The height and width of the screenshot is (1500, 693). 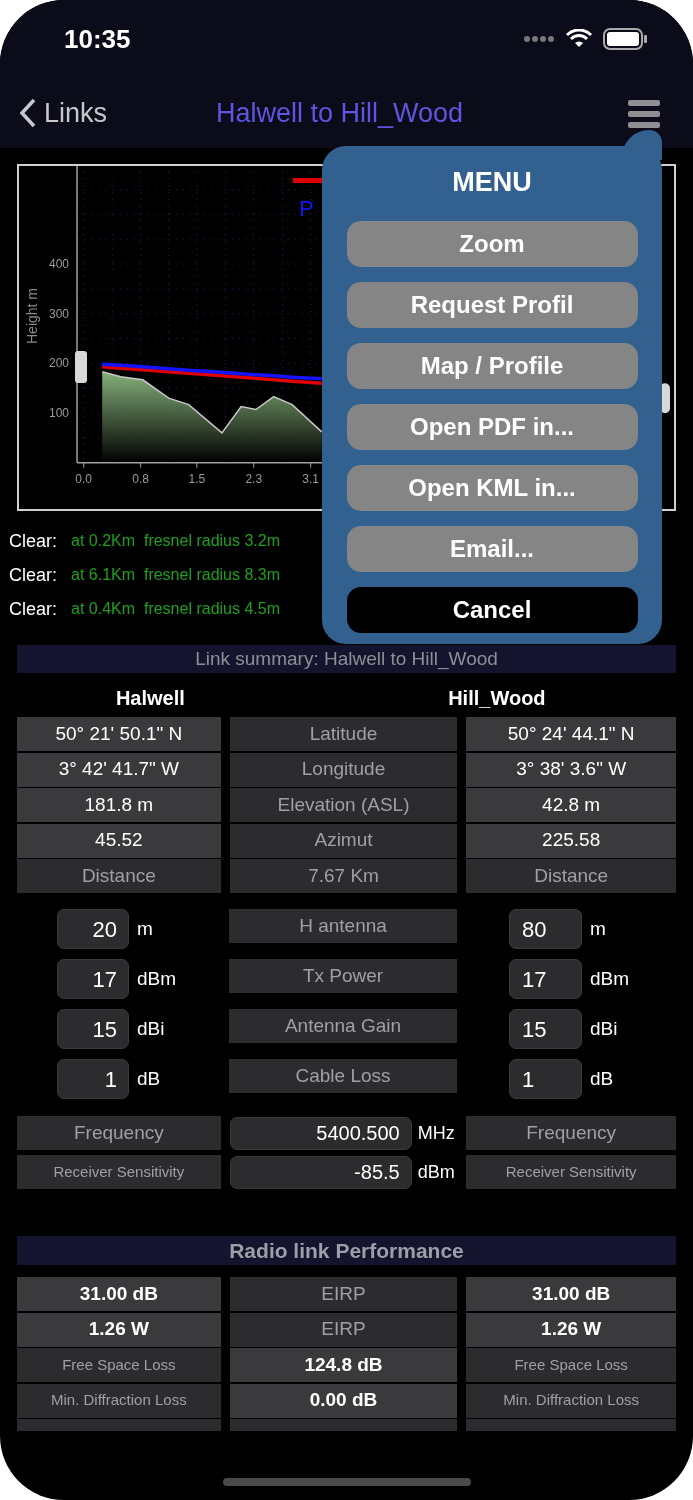 I want to click on input-field: 5400.500, so click(x=320, y=1133).